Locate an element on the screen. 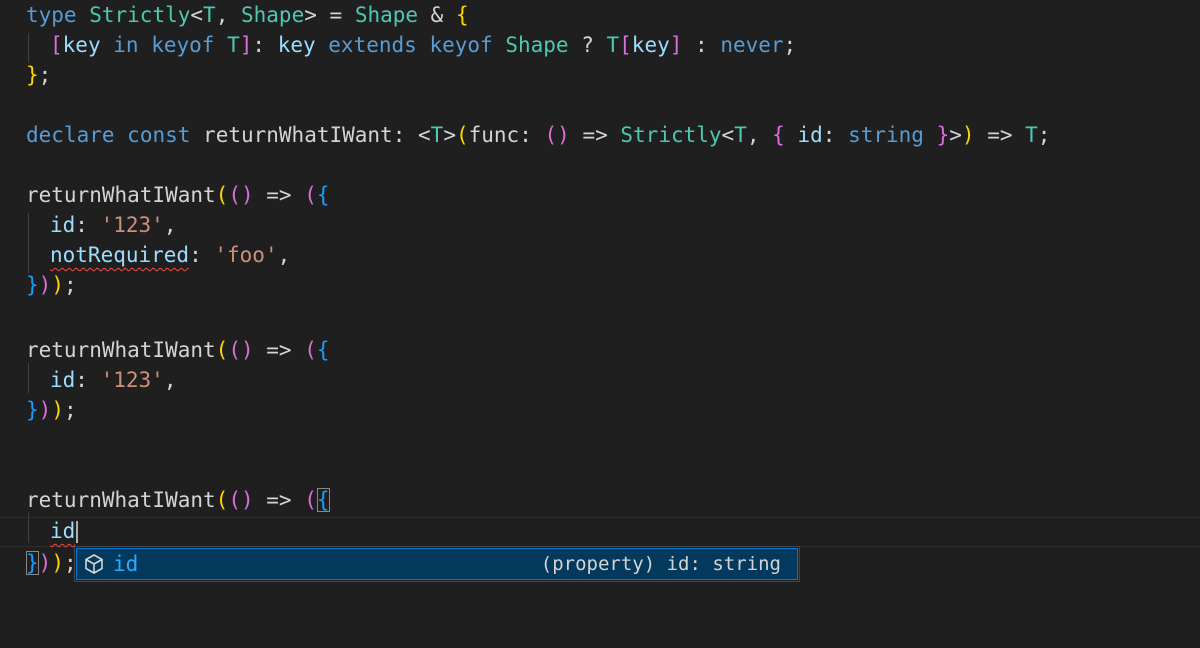 The height and width of the screenshot is (648, 1200). code-line: type Strictly<T, Shape> = Shape & { is located at coordinates (247, 15).